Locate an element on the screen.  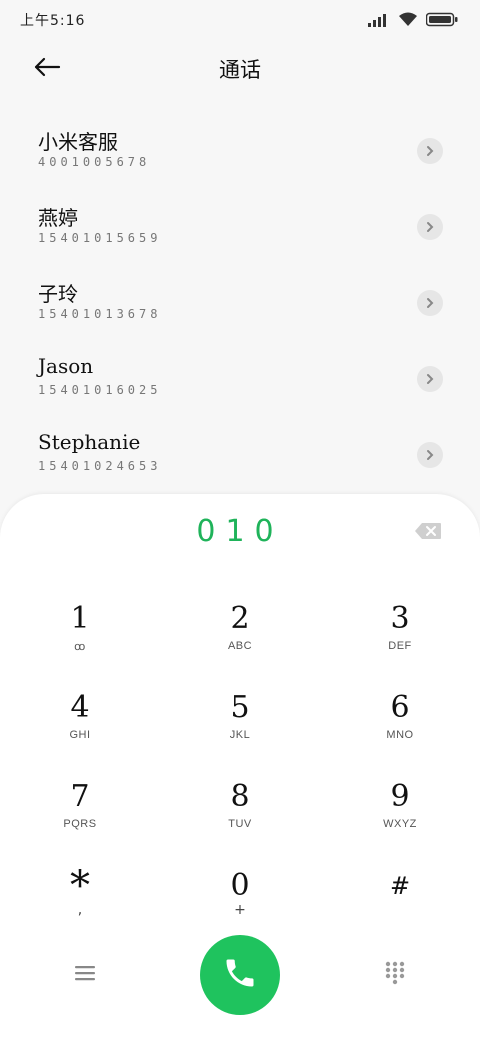
key-hash: # is located at coordinates (400, 895).